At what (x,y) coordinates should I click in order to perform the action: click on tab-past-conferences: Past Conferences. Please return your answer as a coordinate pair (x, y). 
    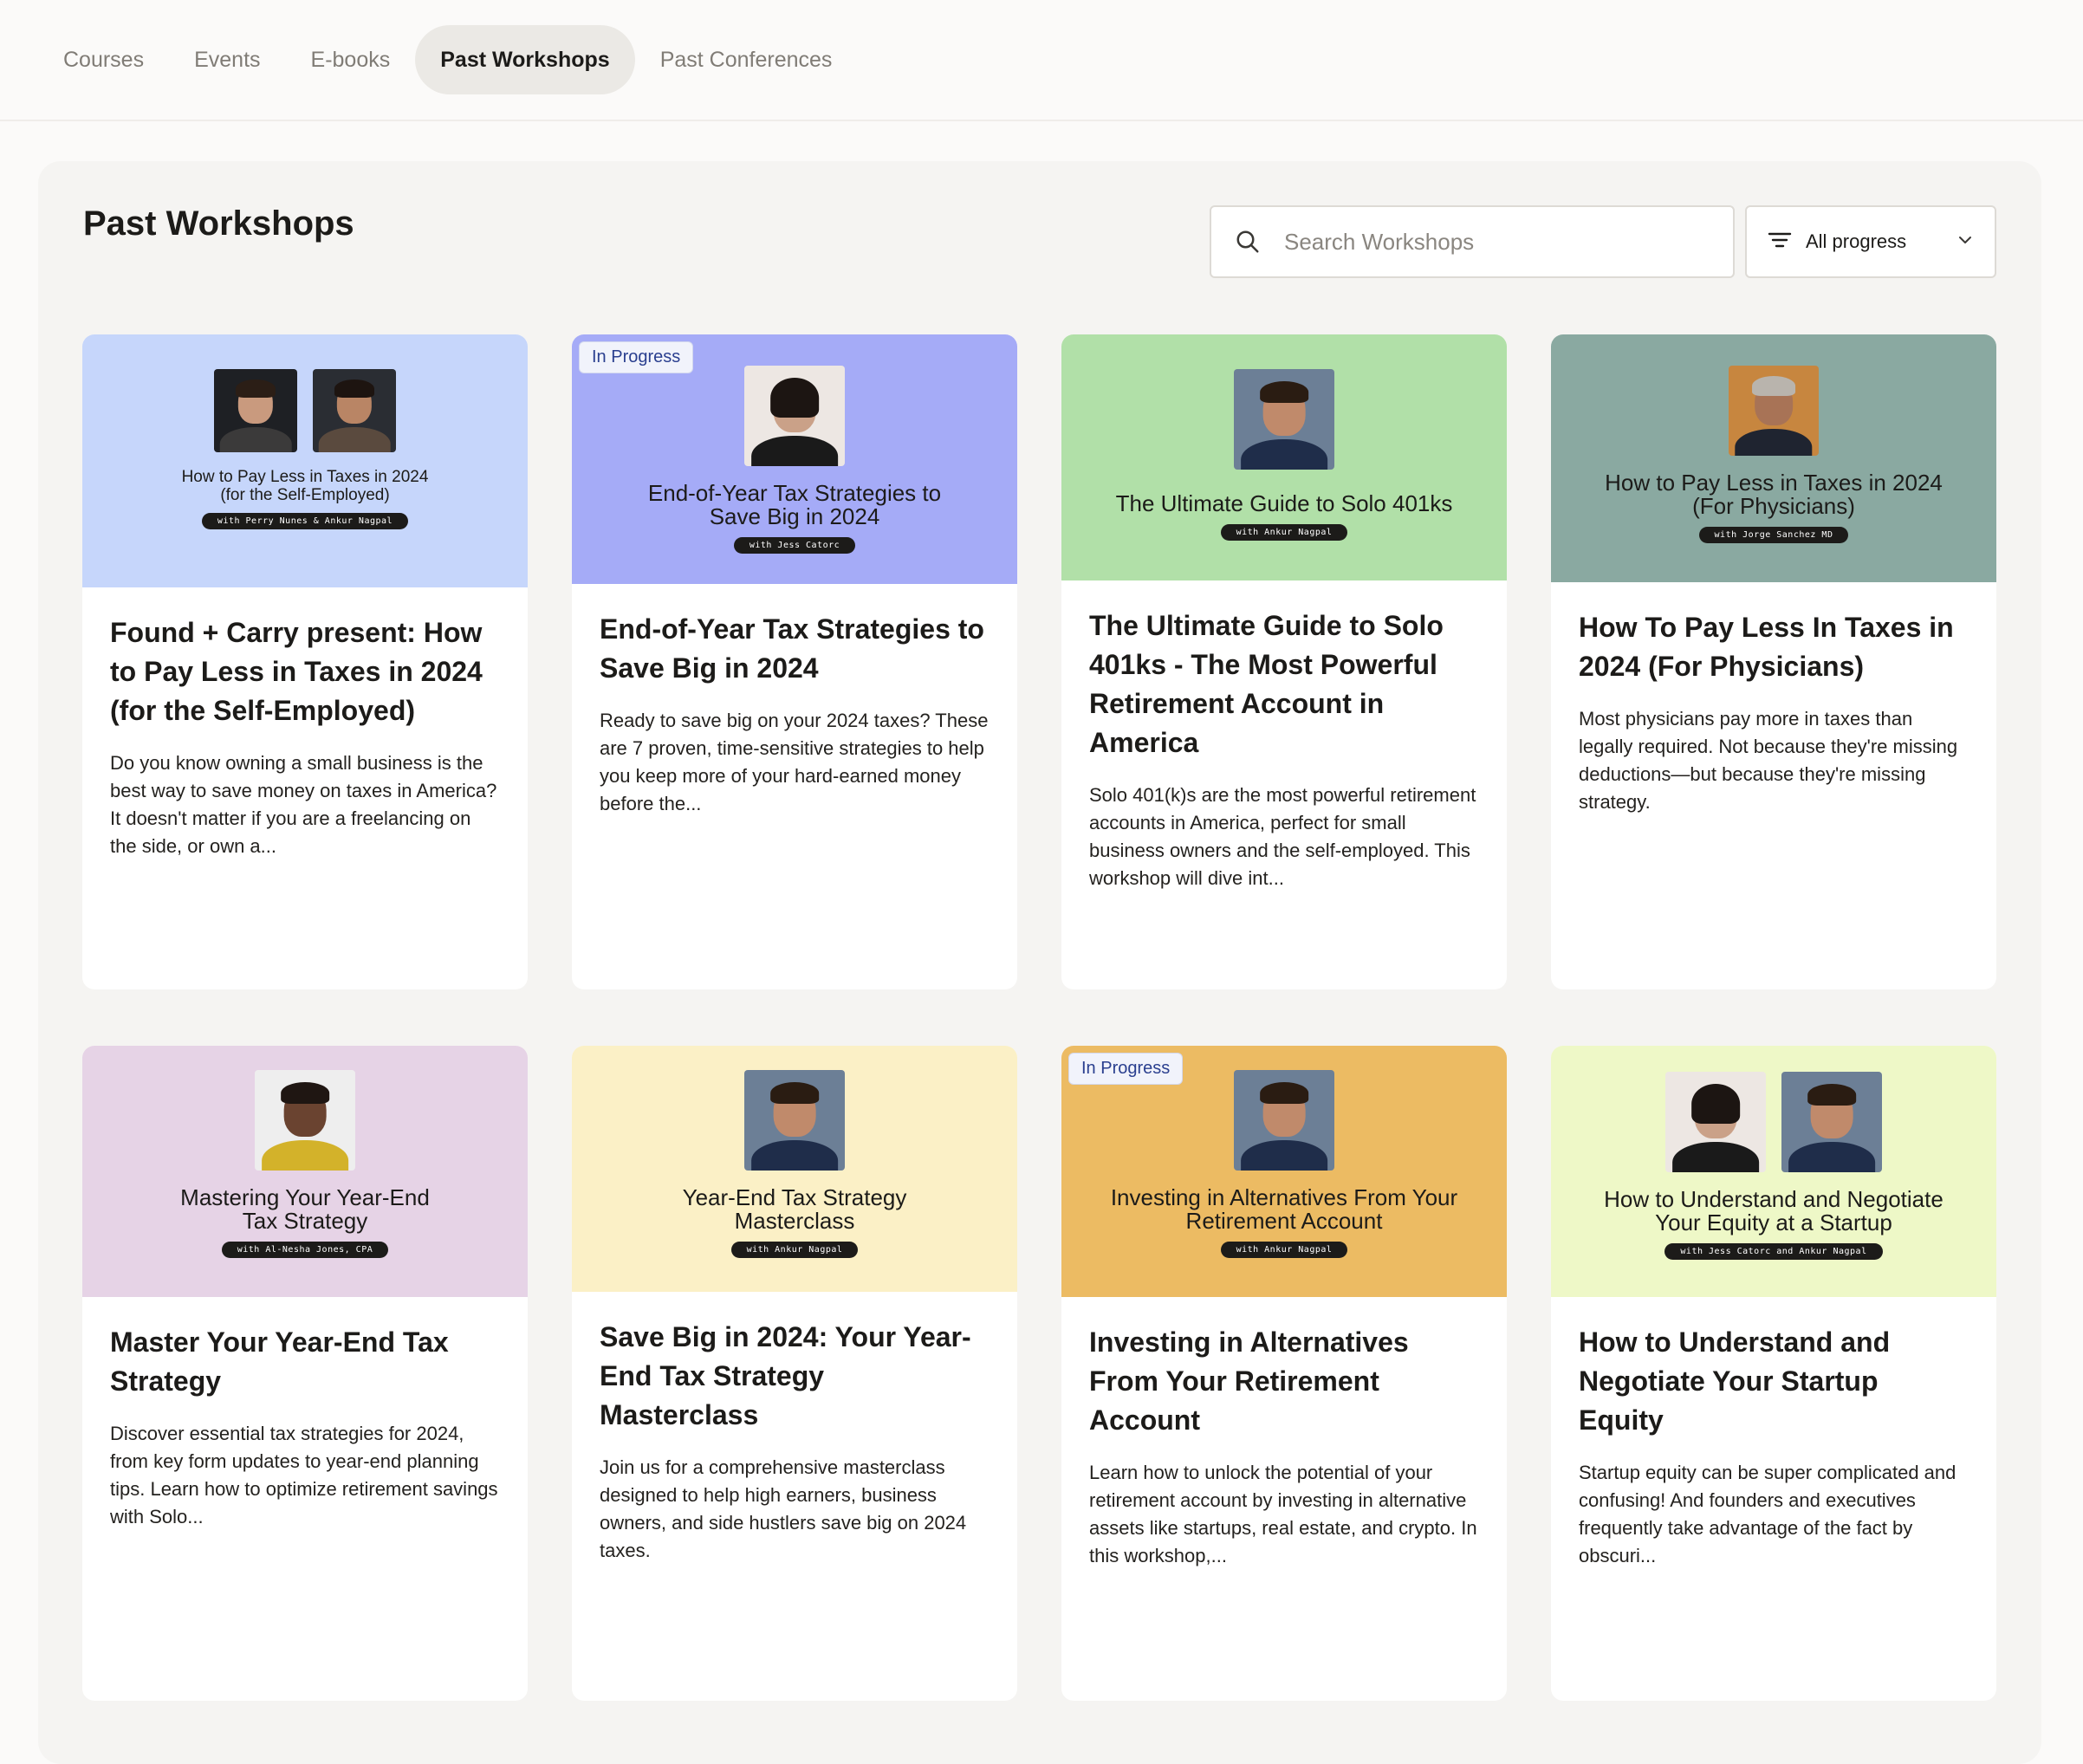
    Looking at the image, I should click on (746, 59).